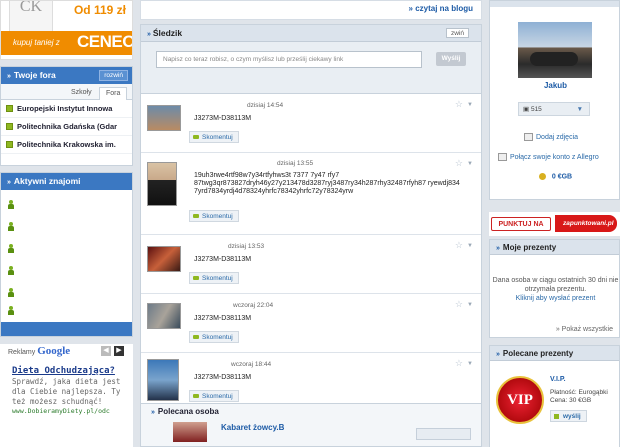 Image resolution: width=620 pixels, height=447 pixels. What do you see at coordinates (66, 145) in the screenshot?
I see `forum-item: Politechnika Krakowska im.` at bounding box center [66, 145].